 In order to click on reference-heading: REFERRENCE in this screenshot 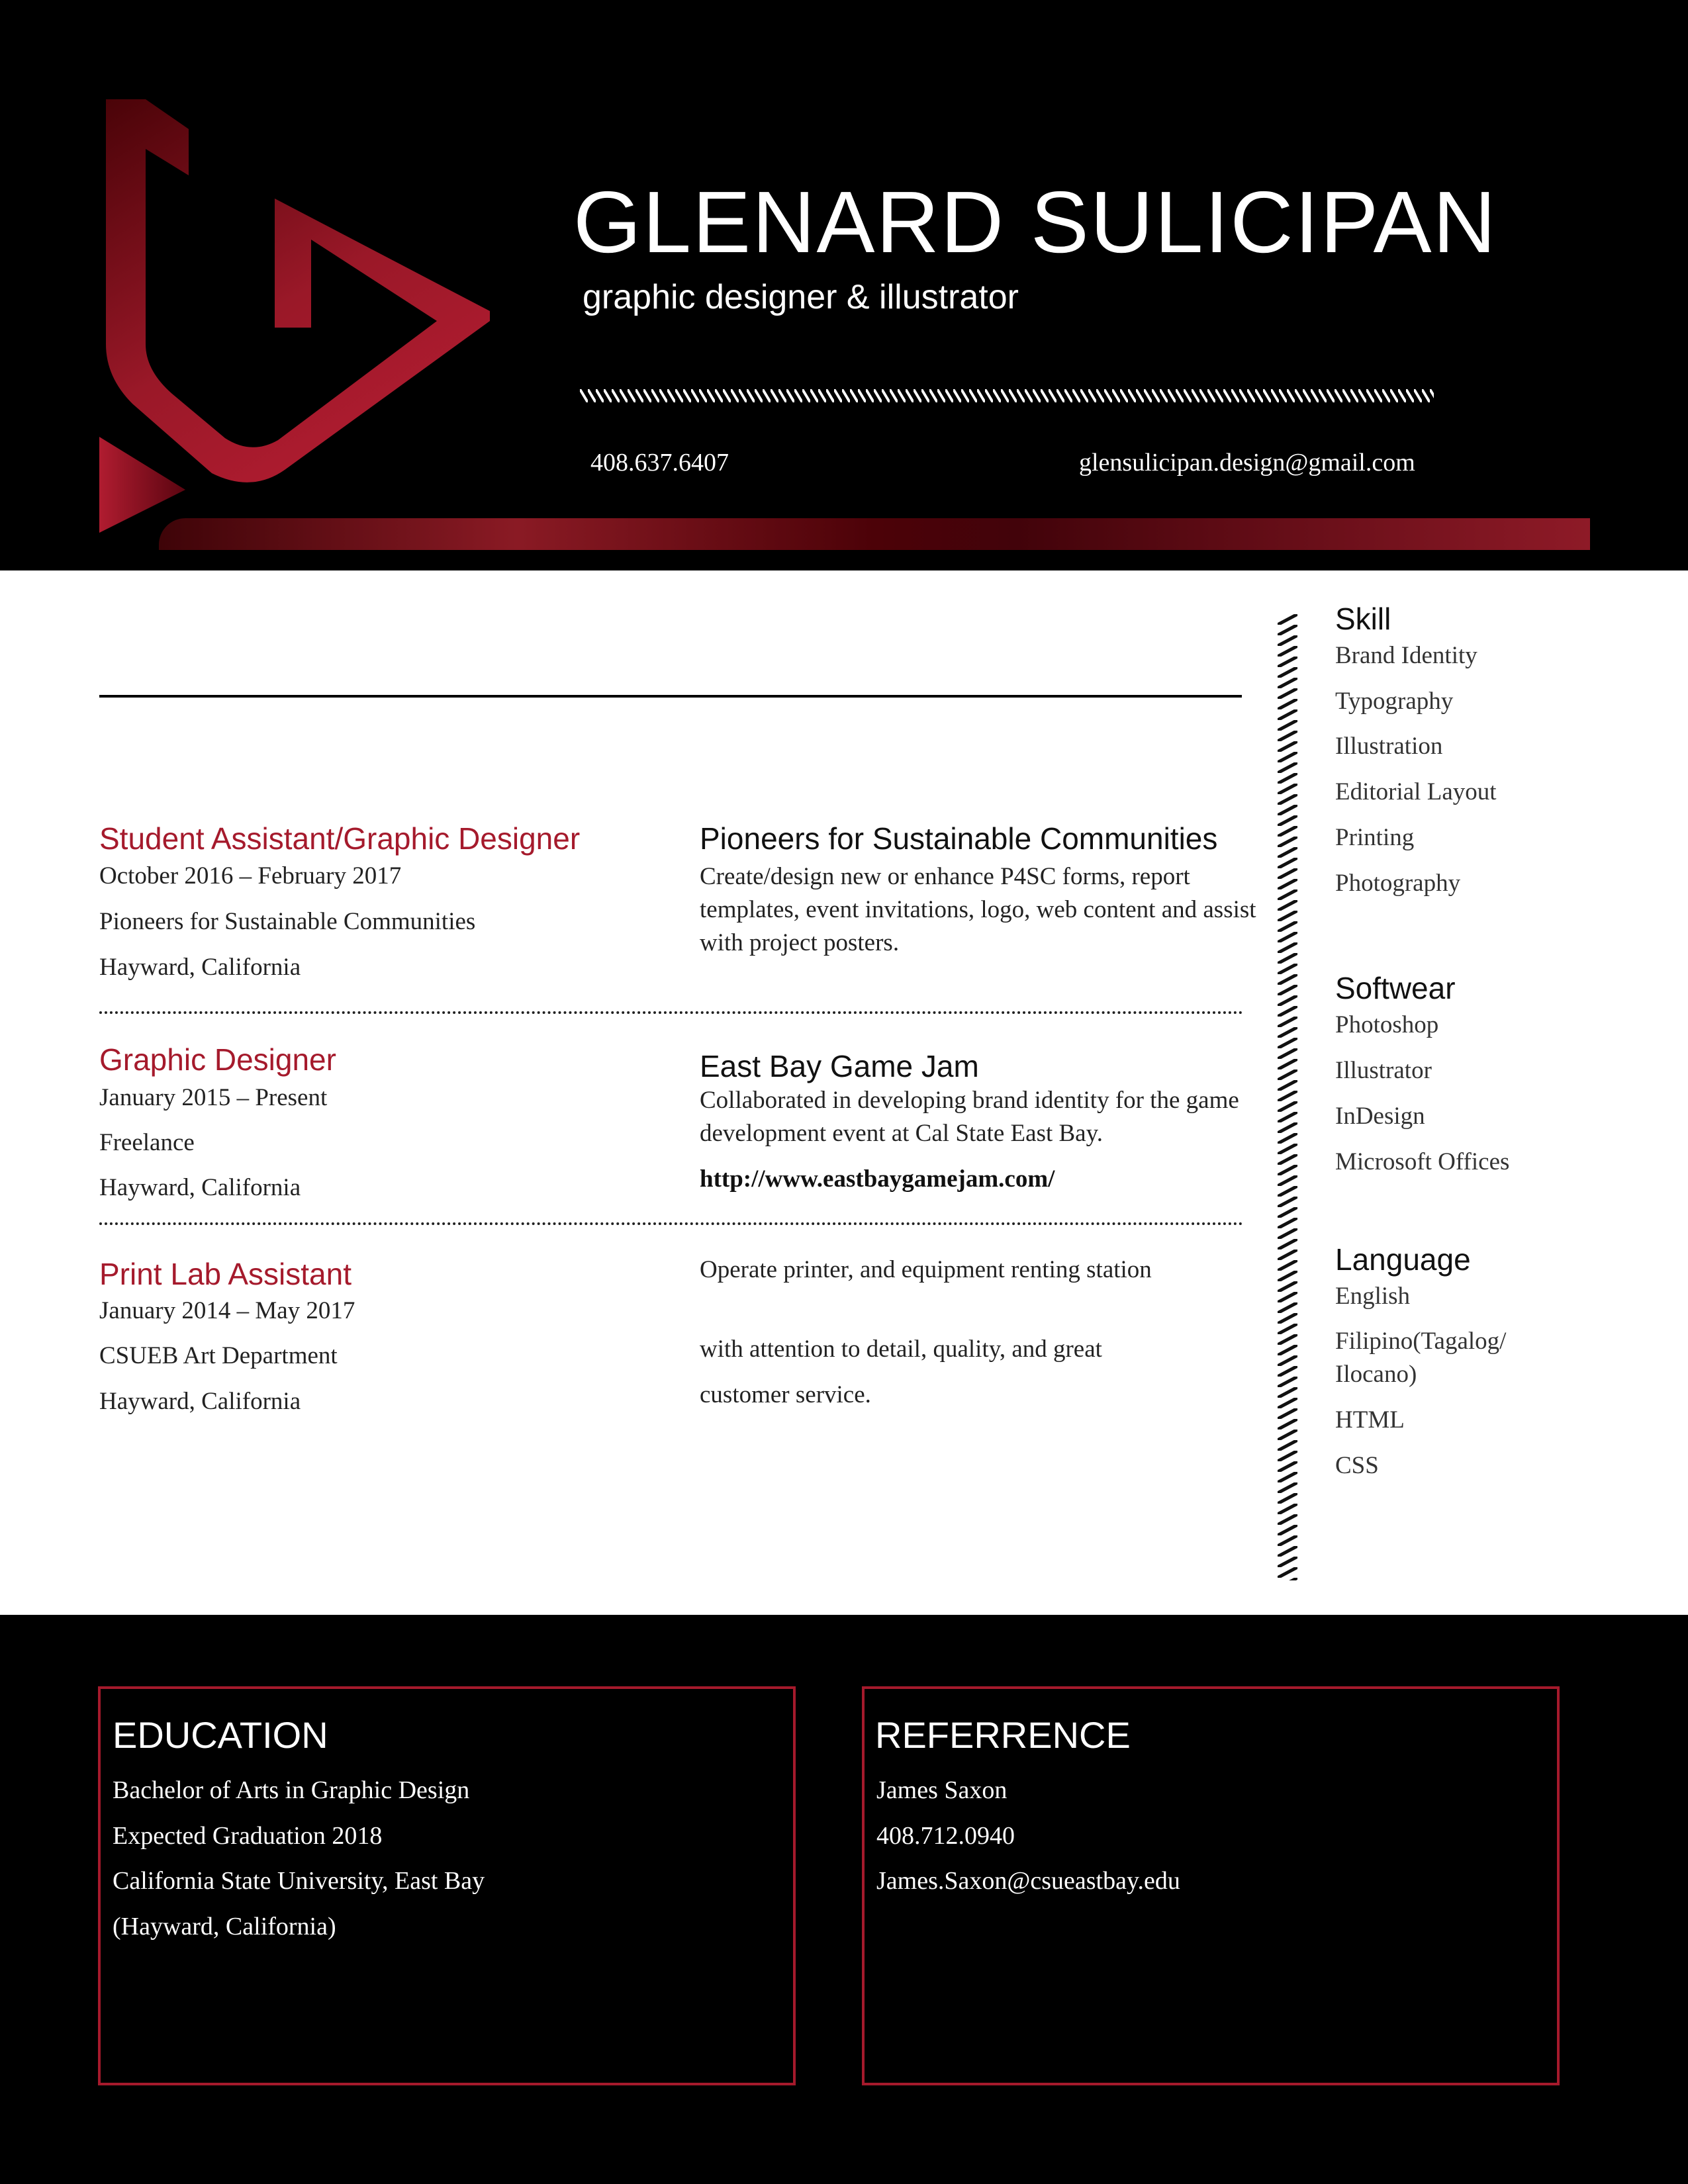, I will do `click(1003, 1735)`.